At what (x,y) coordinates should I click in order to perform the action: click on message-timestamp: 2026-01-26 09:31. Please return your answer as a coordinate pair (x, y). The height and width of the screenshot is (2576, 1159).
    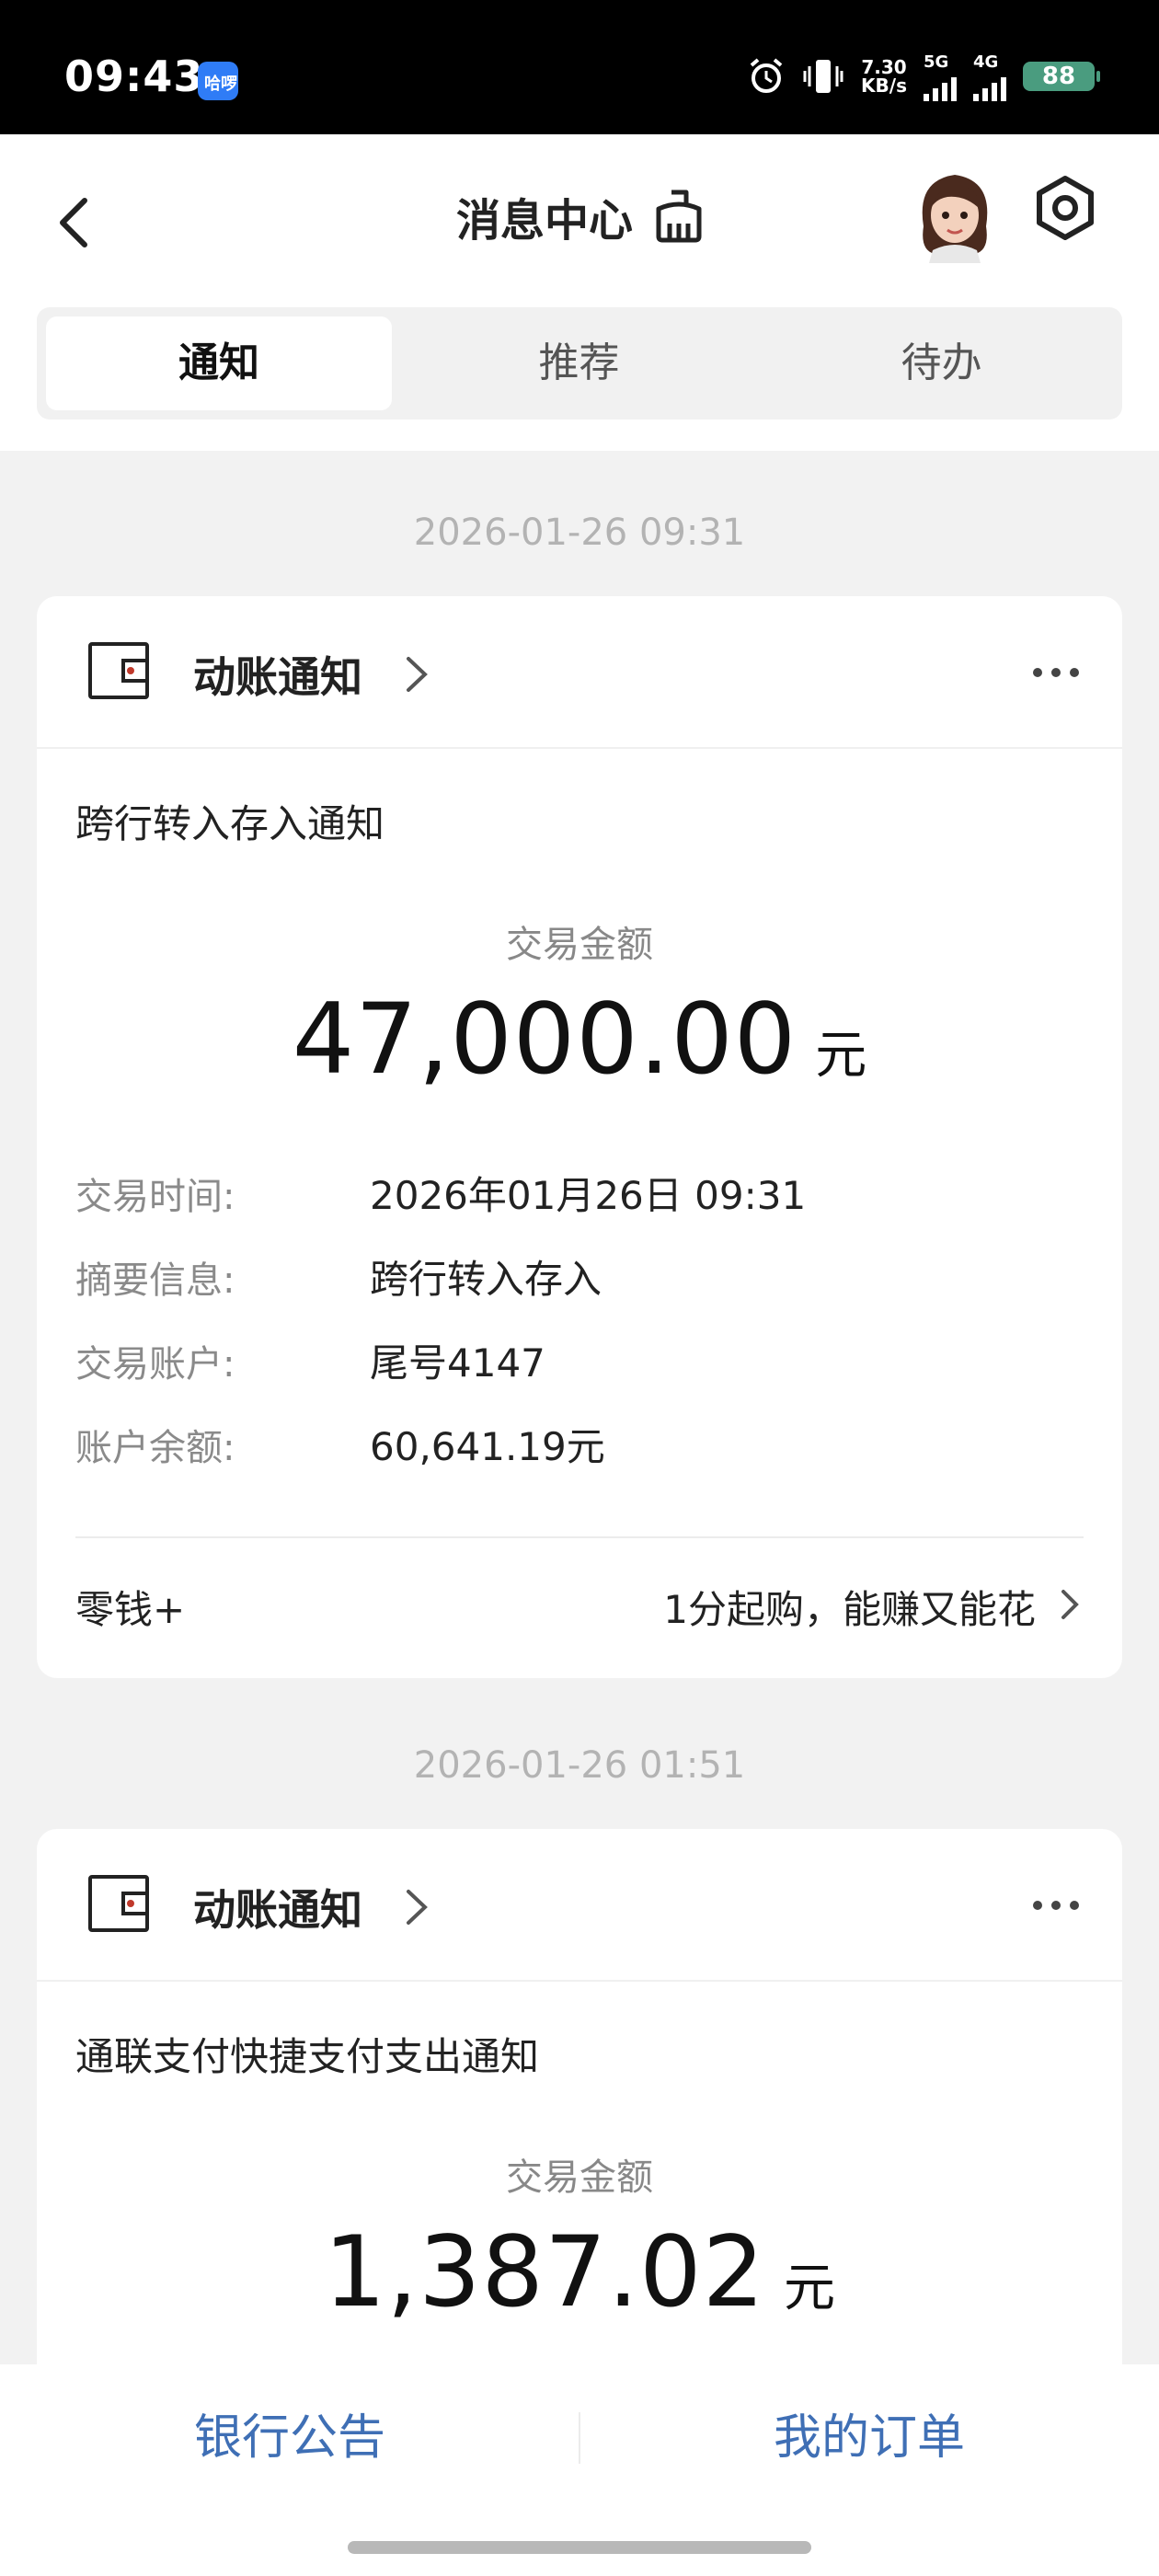
    Looking at the image, I should click on (579, 533).